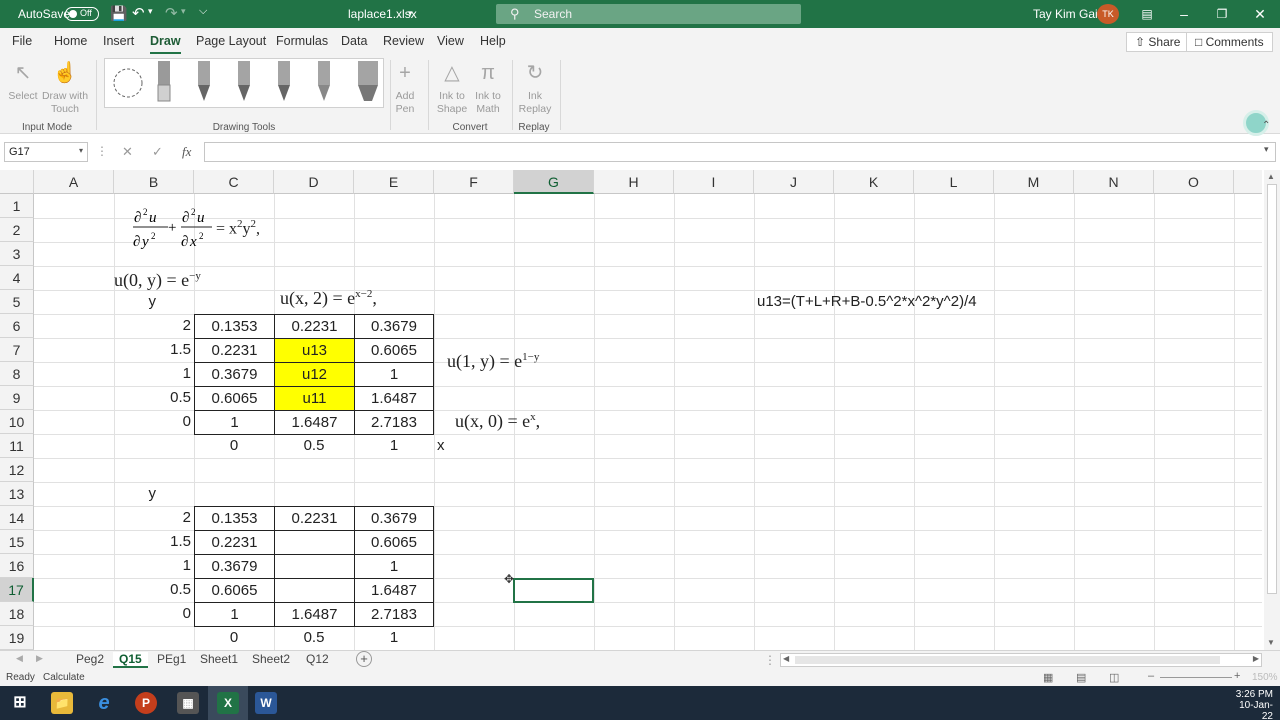 This screenshot has height=720, width=1280. What do you see at coordinates (138, 13) in the screenshot?
I see `undo-icon: ↶` at bounding box center [138, 13].